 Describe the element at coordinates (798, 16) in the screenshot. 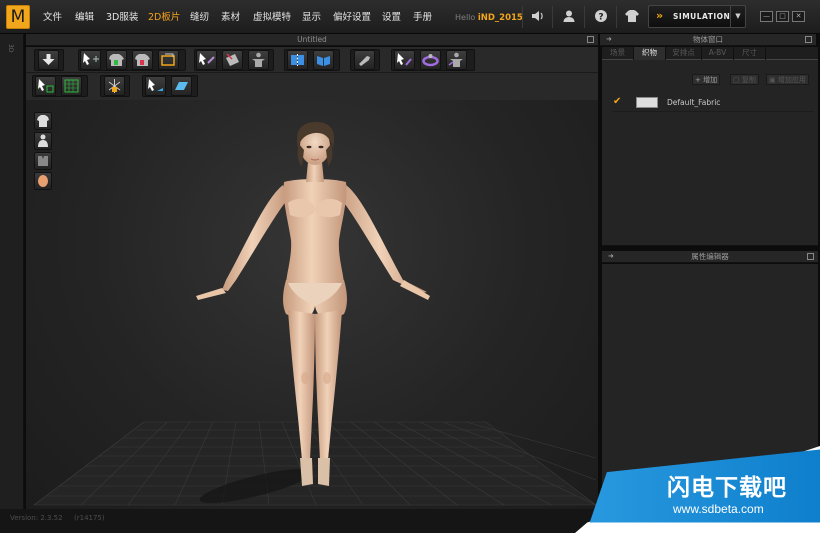

I see `close-button: ✕` at that location.